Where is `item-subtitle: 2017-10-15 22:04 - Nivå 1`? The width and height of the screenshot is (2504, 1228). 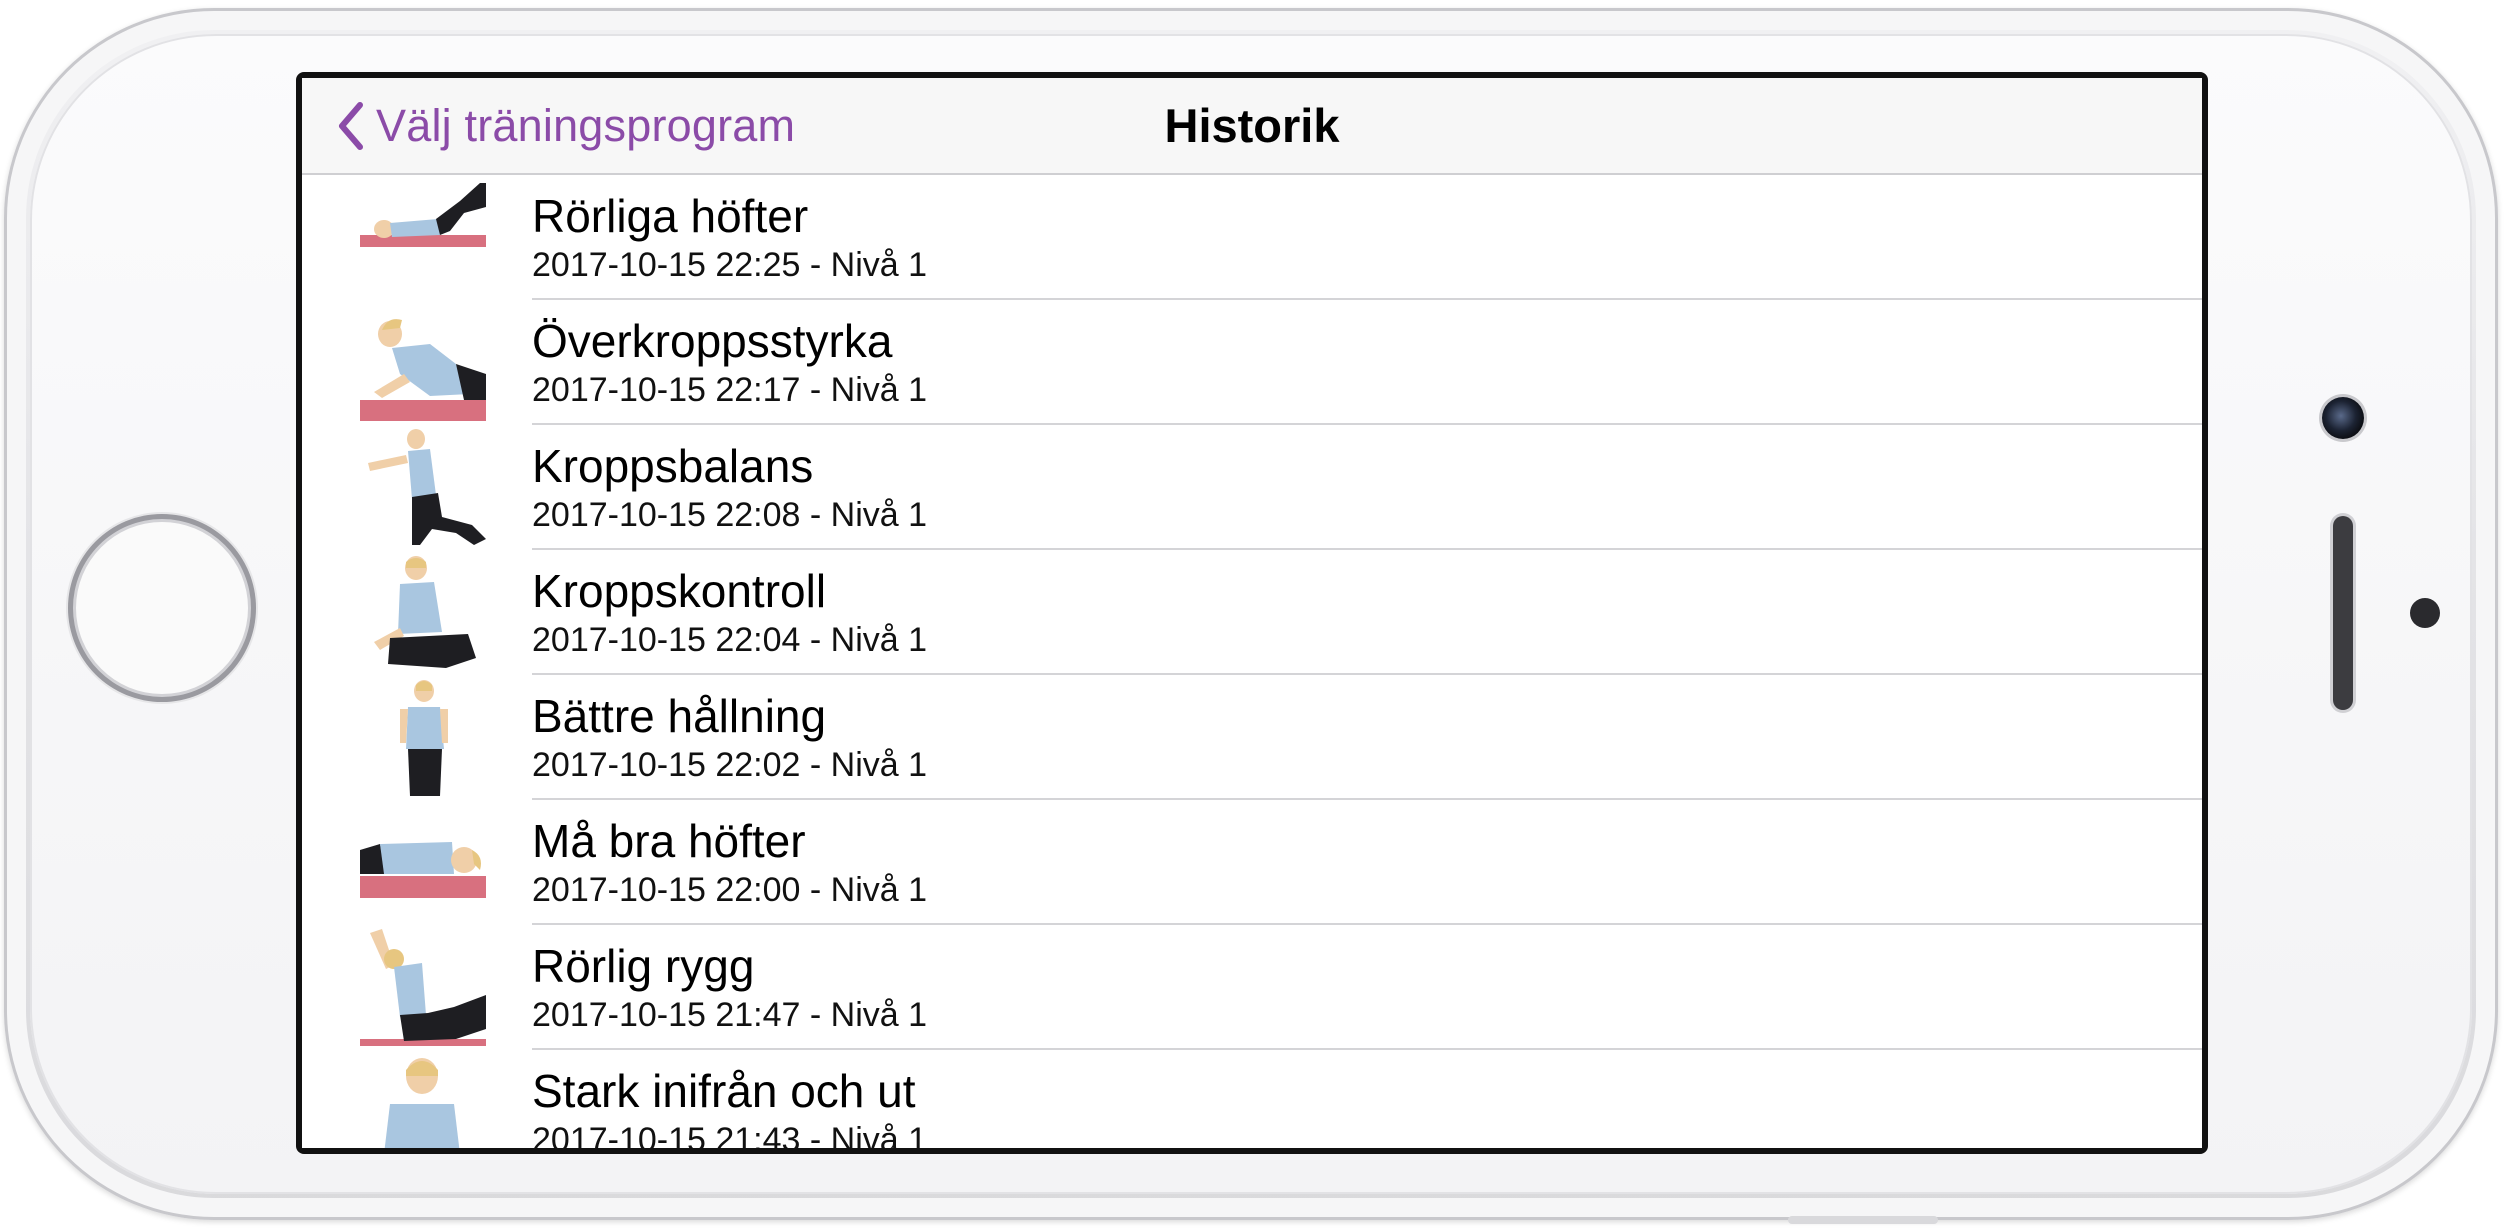
item-subtitle: 2017-10-15 22:04 - Nivå 1 is located at coordinates (730, 640).